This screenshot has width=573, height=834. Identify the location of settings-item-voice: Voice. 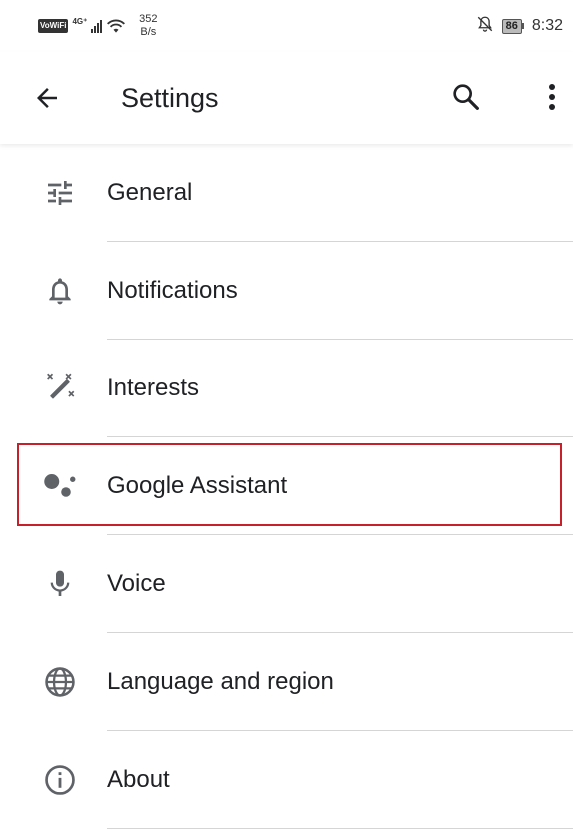
(286, 584).